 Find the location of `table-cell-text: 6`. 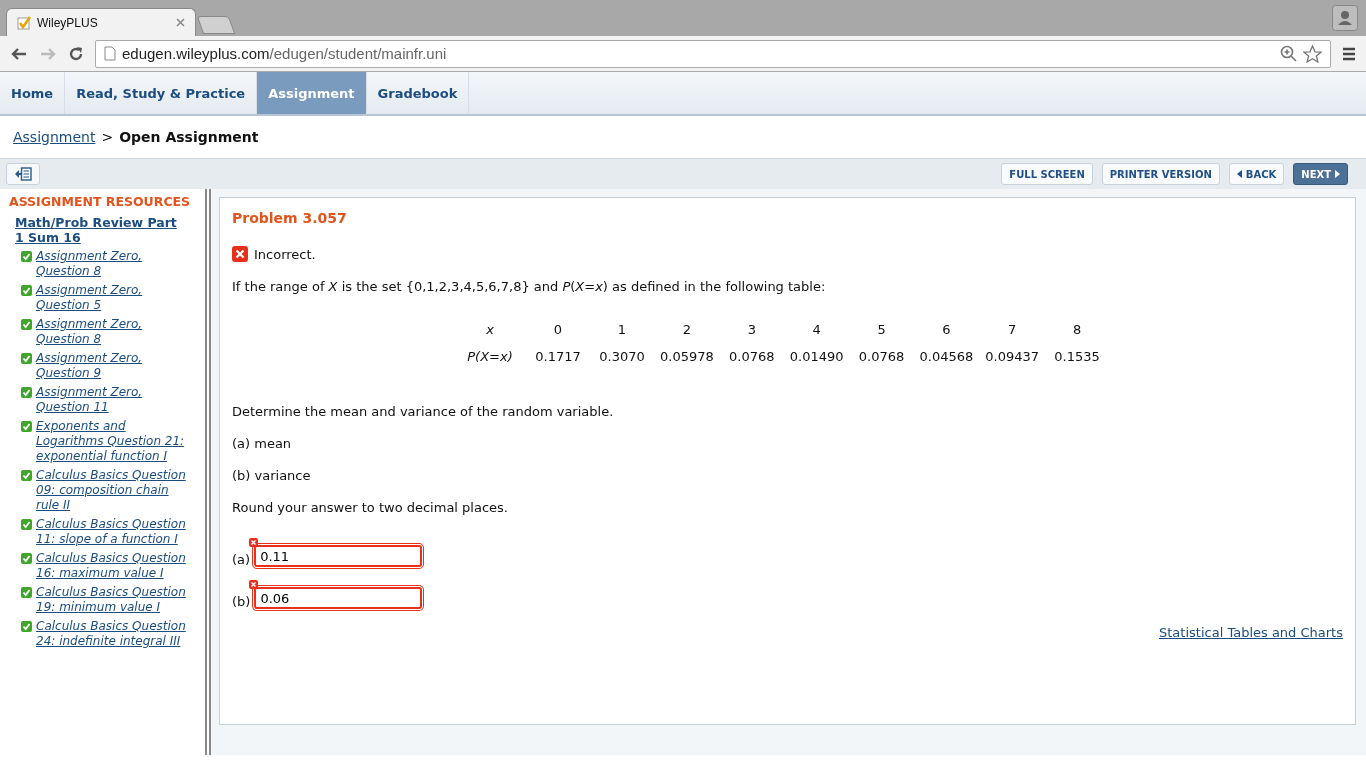

table-cell-text: 6 is located at coordinates (946, 330).